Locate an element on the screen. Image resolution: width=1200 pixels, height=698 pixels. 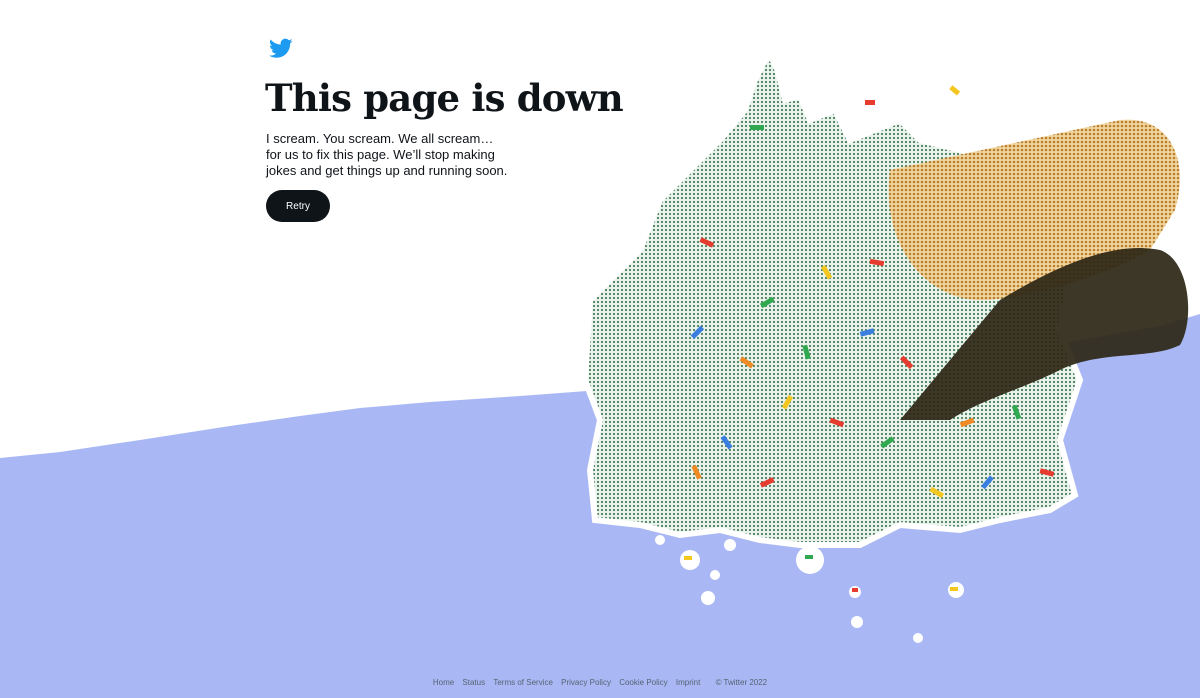
footer-link-cookie: Cookie Policy is located at coordinates (643, 682).